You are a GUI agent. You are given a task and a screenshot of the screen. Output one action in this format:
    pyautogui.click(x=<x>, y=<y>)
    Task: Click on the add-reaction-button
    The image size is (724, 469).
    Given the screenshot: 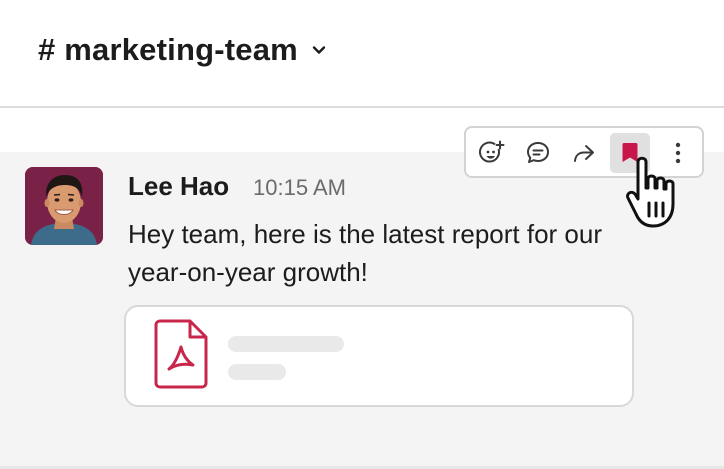 What is the action you would take?
    pyautogui.click(x=492, y=153)
    